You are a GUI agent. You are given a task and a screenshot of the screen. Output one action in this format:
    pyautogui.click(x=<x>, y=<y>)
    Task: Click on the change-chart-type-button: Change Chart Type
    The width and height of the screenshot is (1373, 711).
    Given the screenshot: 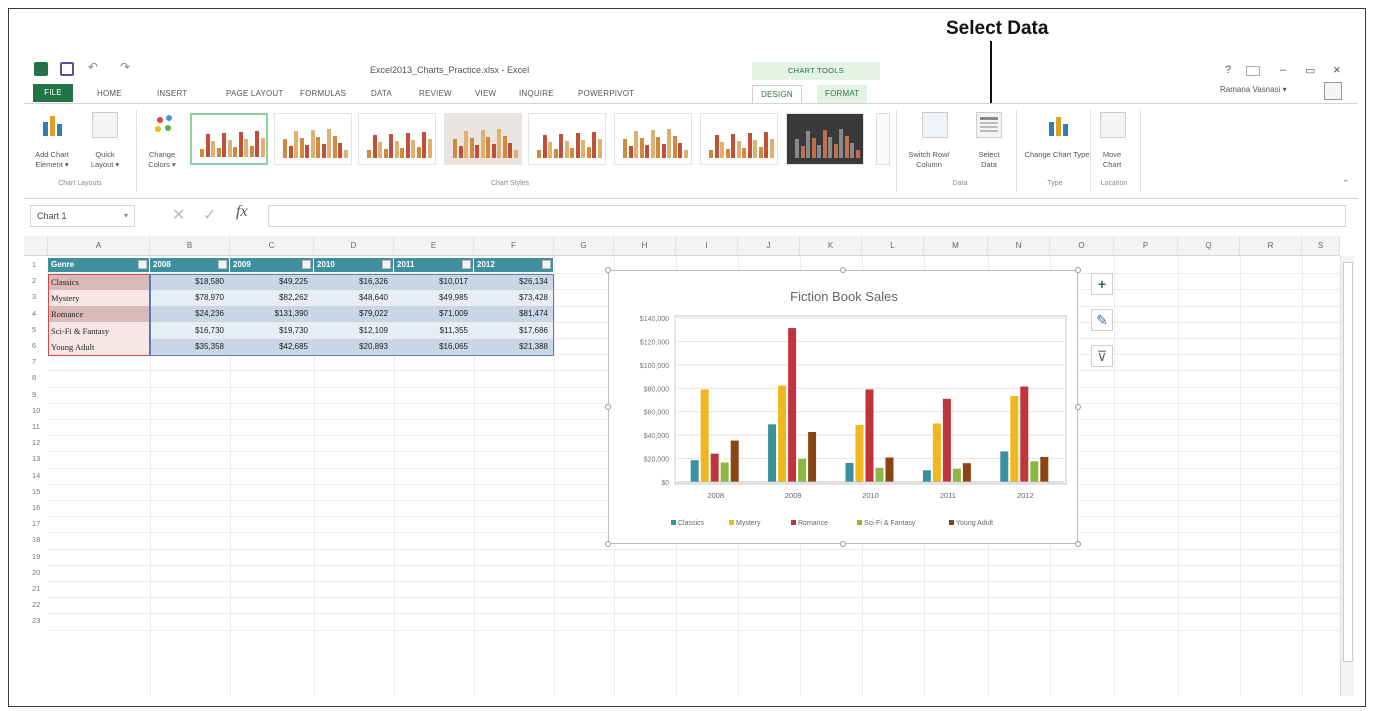 What is the action you would take?
    pyautogui.click(x=1057, y=155)
    